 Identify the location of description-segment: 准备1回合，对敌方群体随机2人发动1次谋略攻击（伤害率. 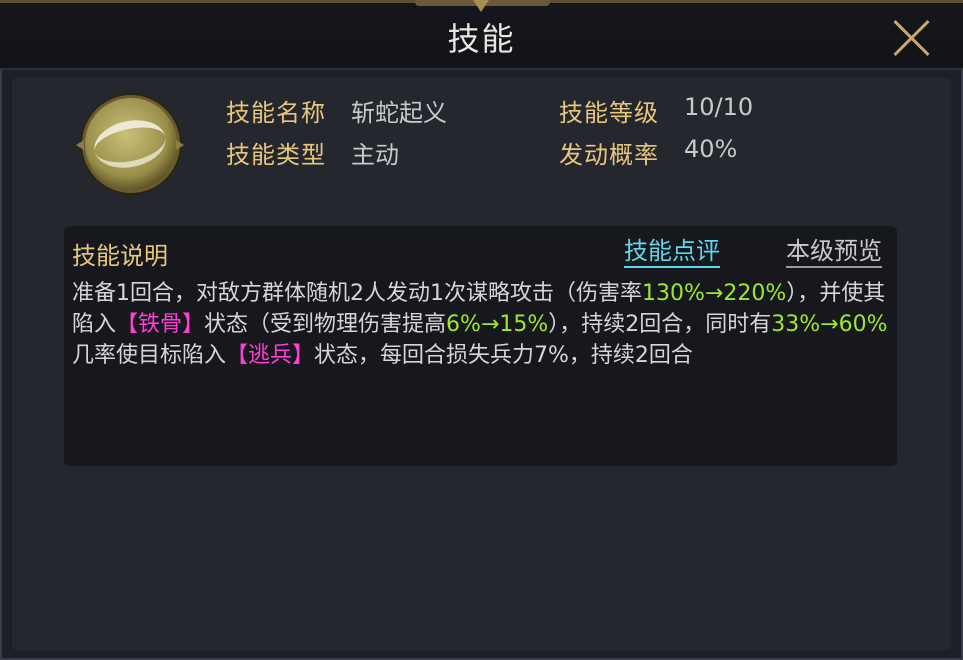
(357, 293).